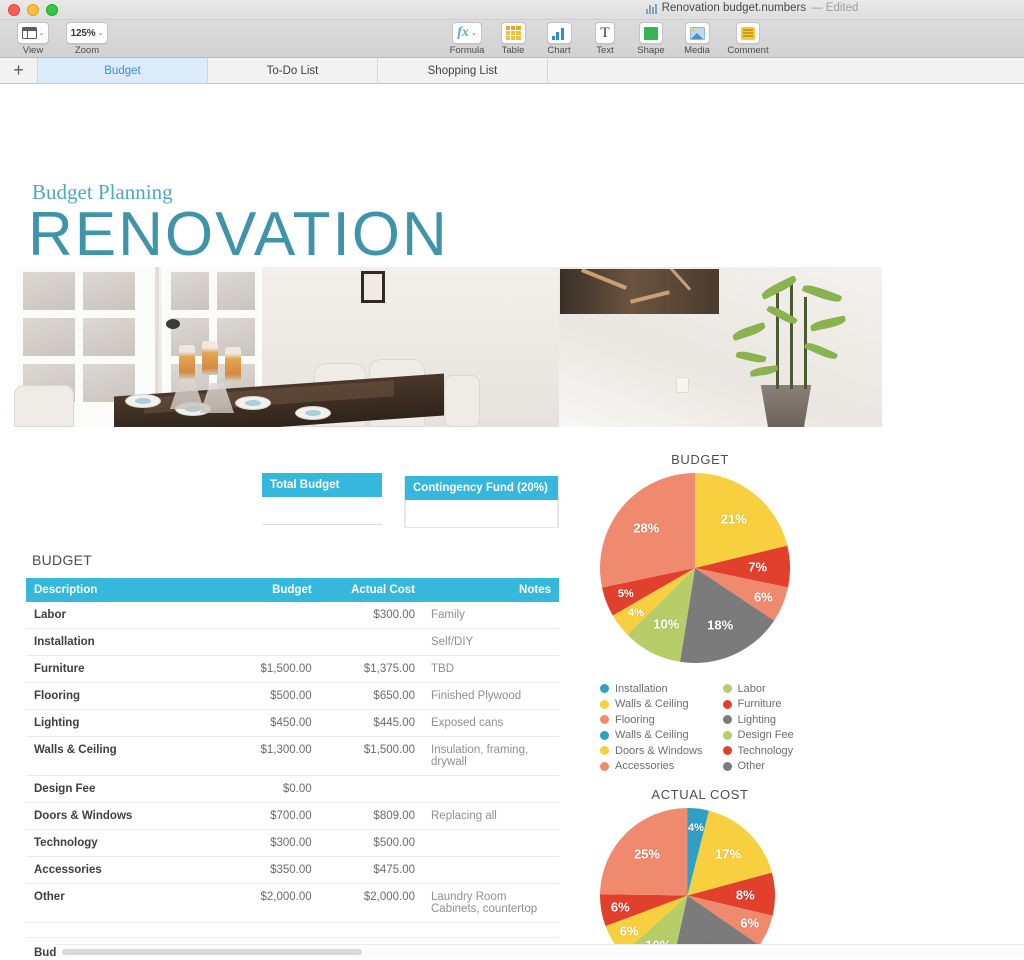 The image size is (1024, 960). What do you see at coordinates (19, 70) in the screenshot?
I see `add-sheet-button: +` at bounding box center [19, 70].